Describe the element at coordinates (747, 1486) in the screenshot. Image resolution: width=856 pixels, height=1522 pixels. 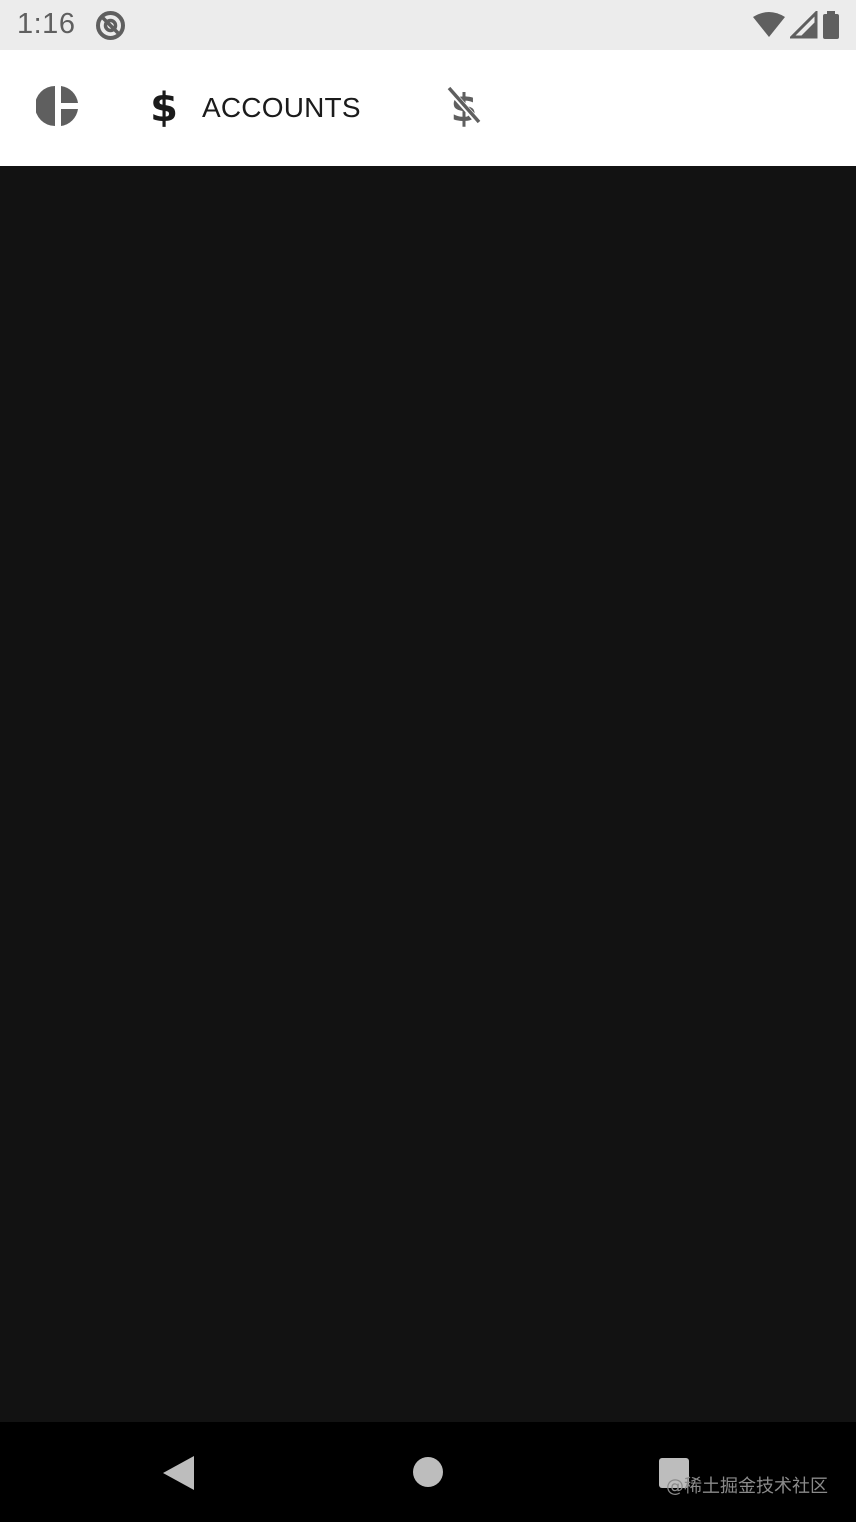
I see `watermark-text: @稀土掘金技术社区` at that location.